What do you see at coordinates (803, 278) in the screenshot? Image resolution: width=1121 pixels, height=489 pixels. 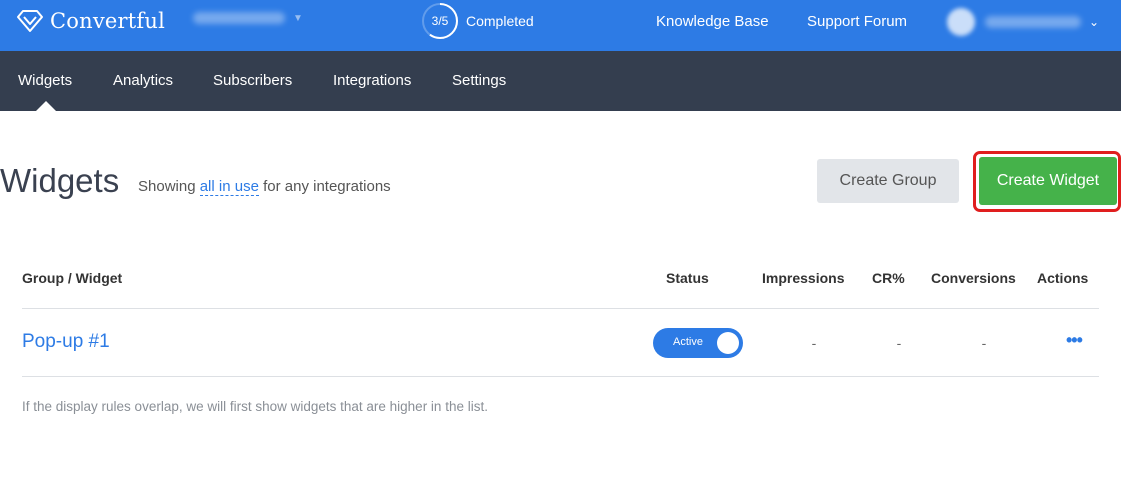 I see `column-header-impressions: Impressions` at bounding box center [803, 278].